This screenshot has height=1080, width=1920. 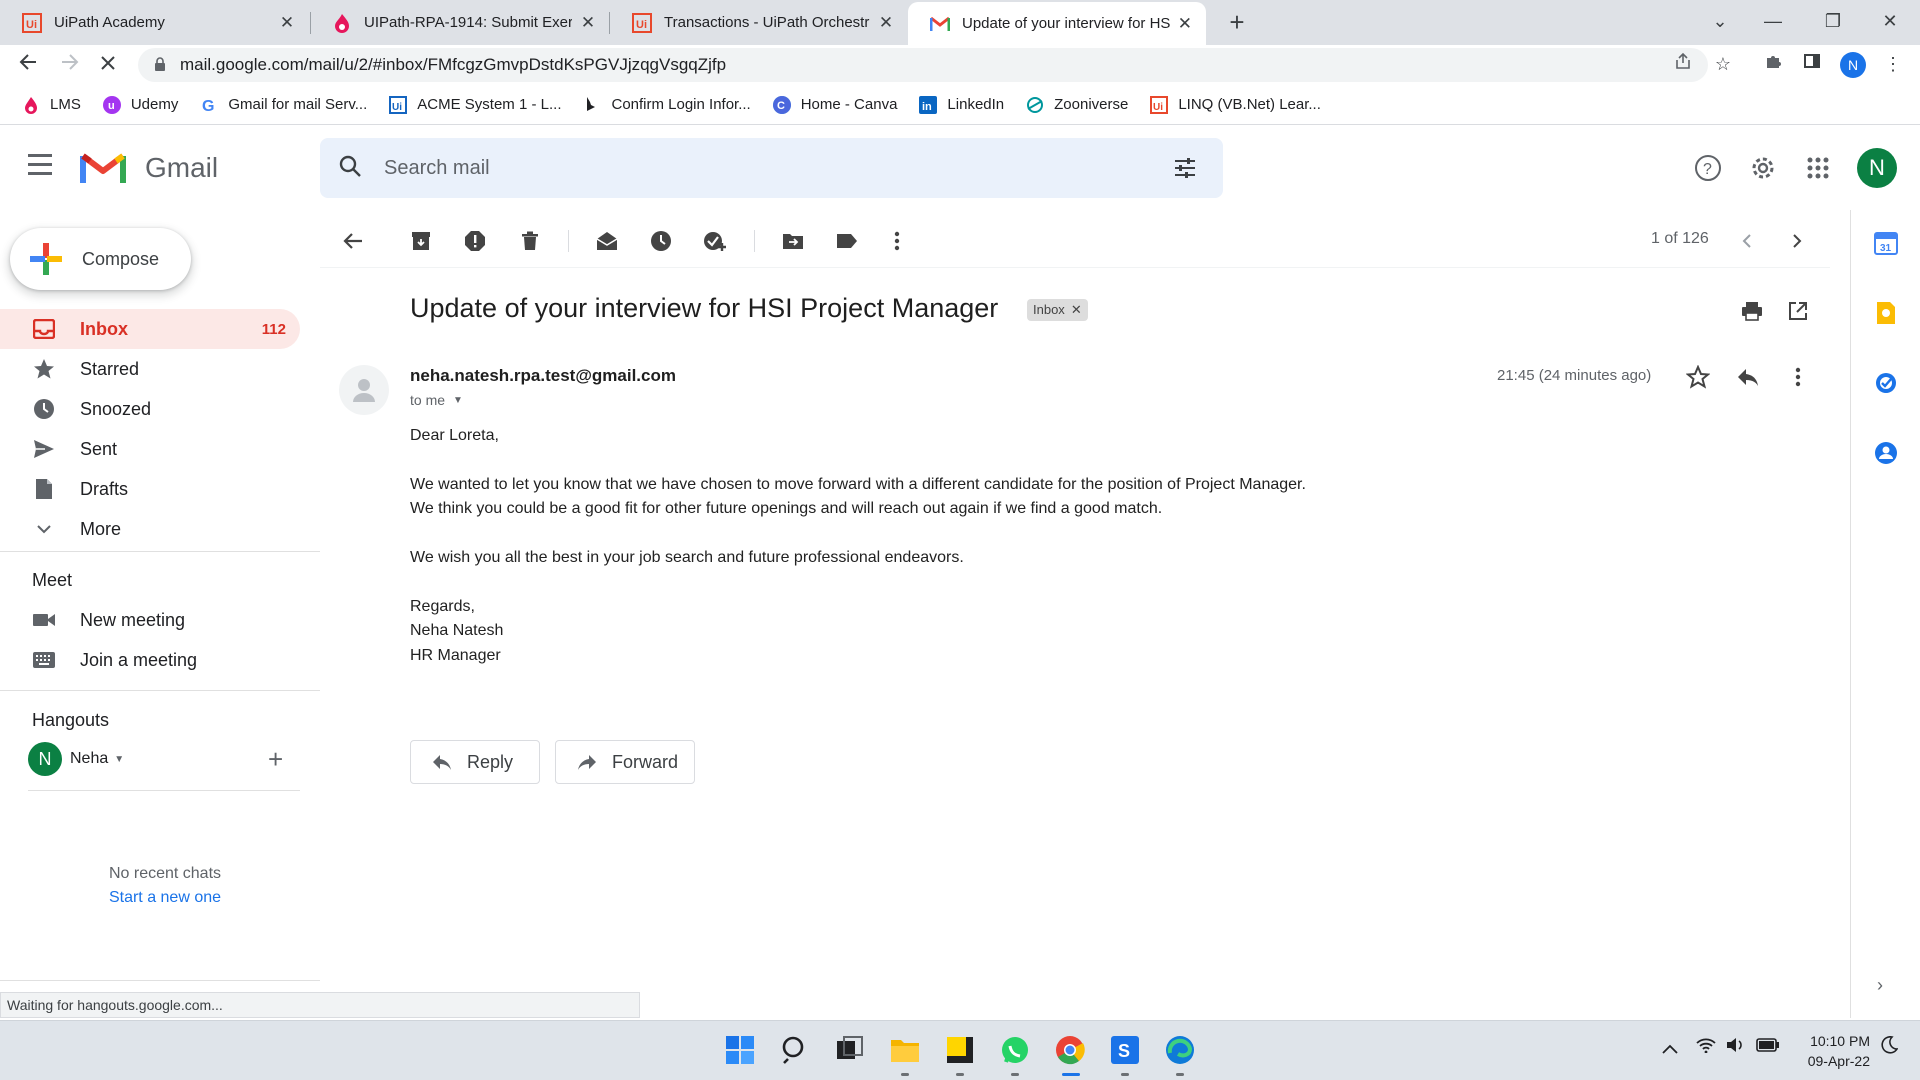 I want to click on settings-gear-icon, so click(x=1763, y=168).